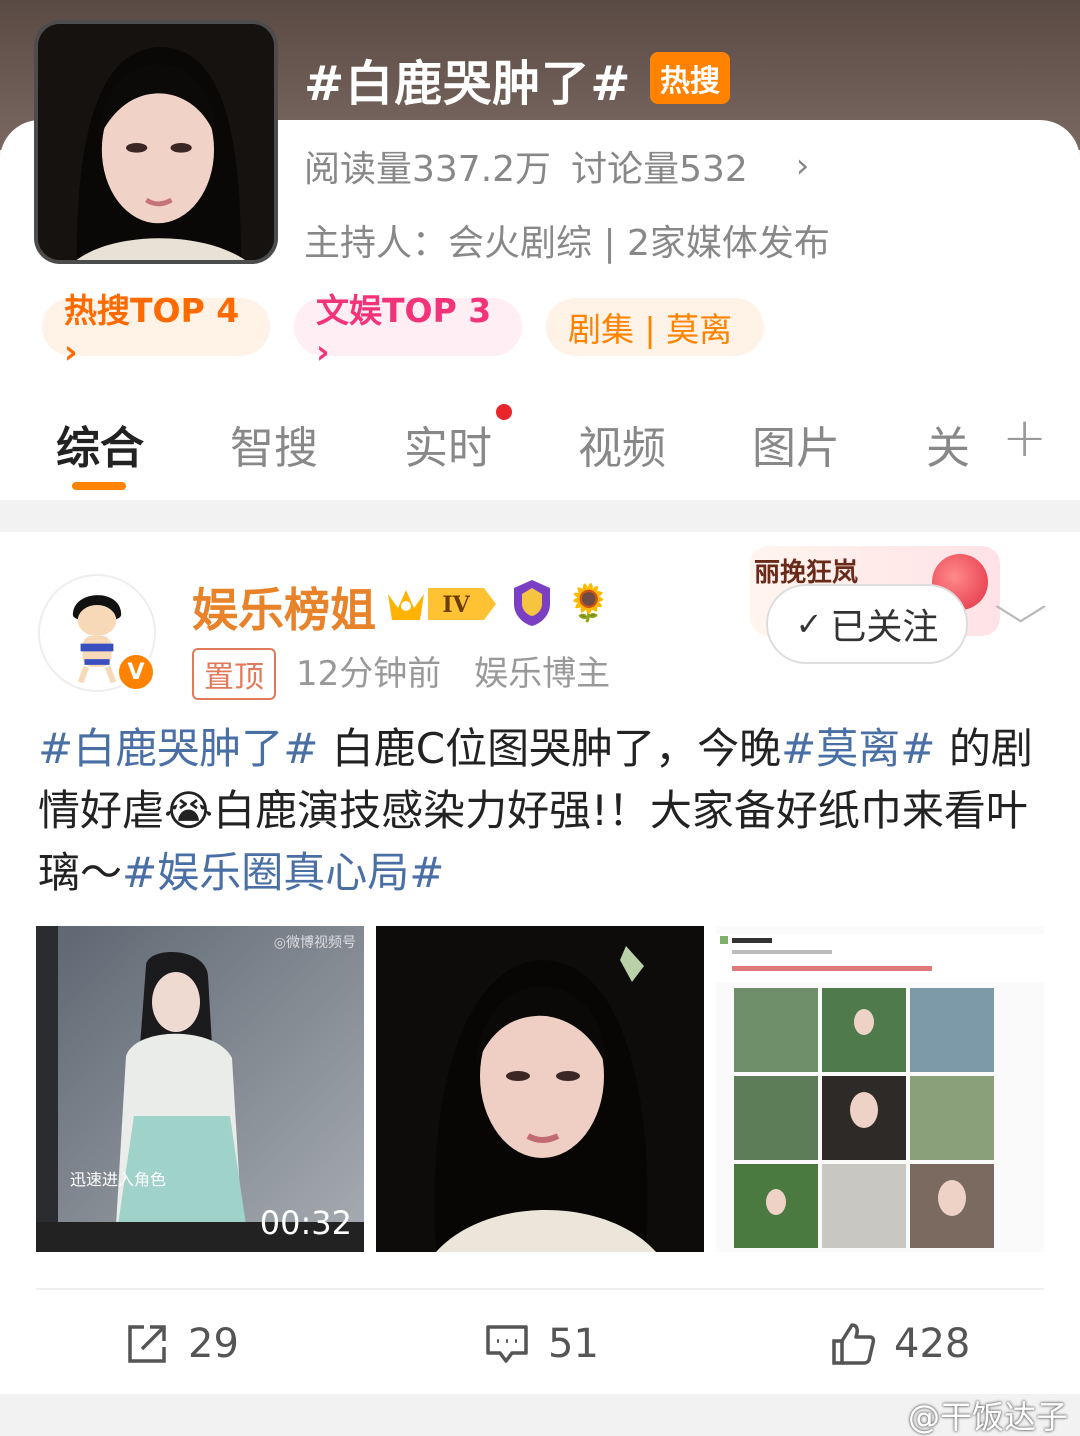 Image resolution: width=1080 pixels, height=1436 pixels. Describe the element at coordinates (567, 243) in the screenshot. I see `host-info: 主持人：会火剧综 | 2家媒体发布` at that location.